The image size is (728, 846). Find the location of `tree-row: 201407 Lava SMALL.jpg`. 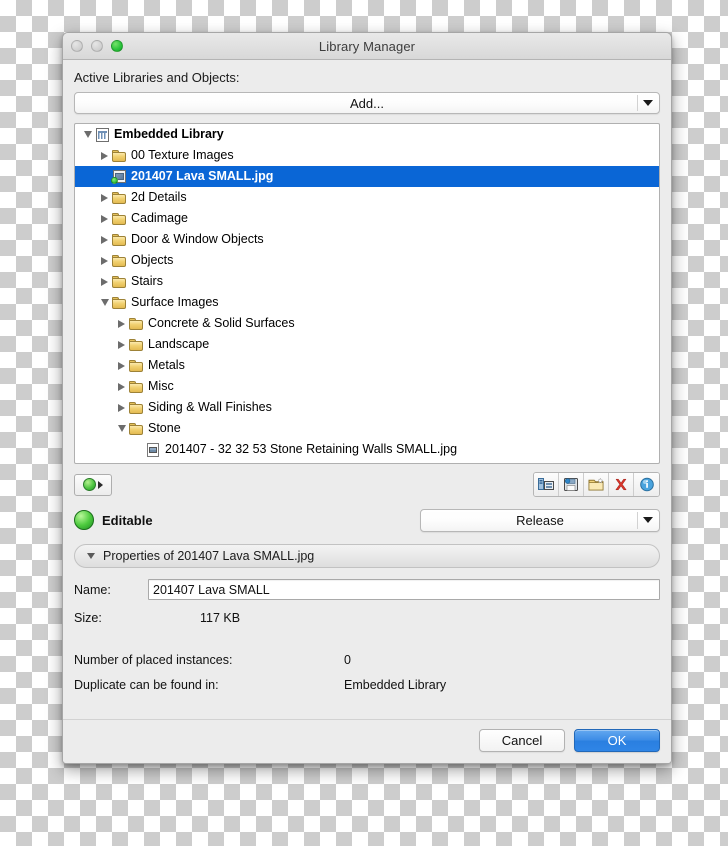

tree-row: 201407 Lava SMALL.jpg is located at coordinates (367, 176).